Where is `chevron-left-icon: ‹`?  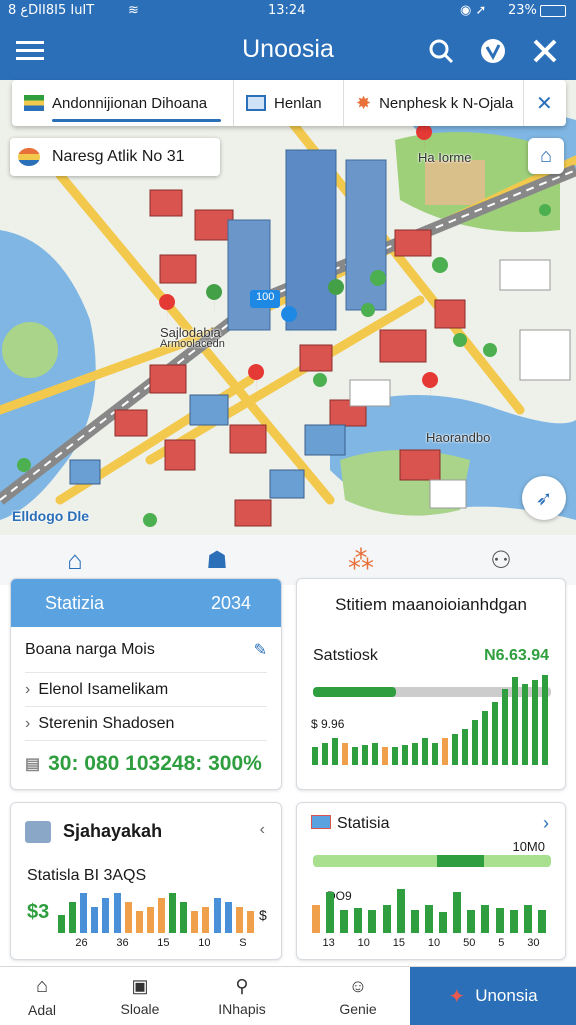
chevron-left-icon: ‹ is located at coordinates (262, 830).